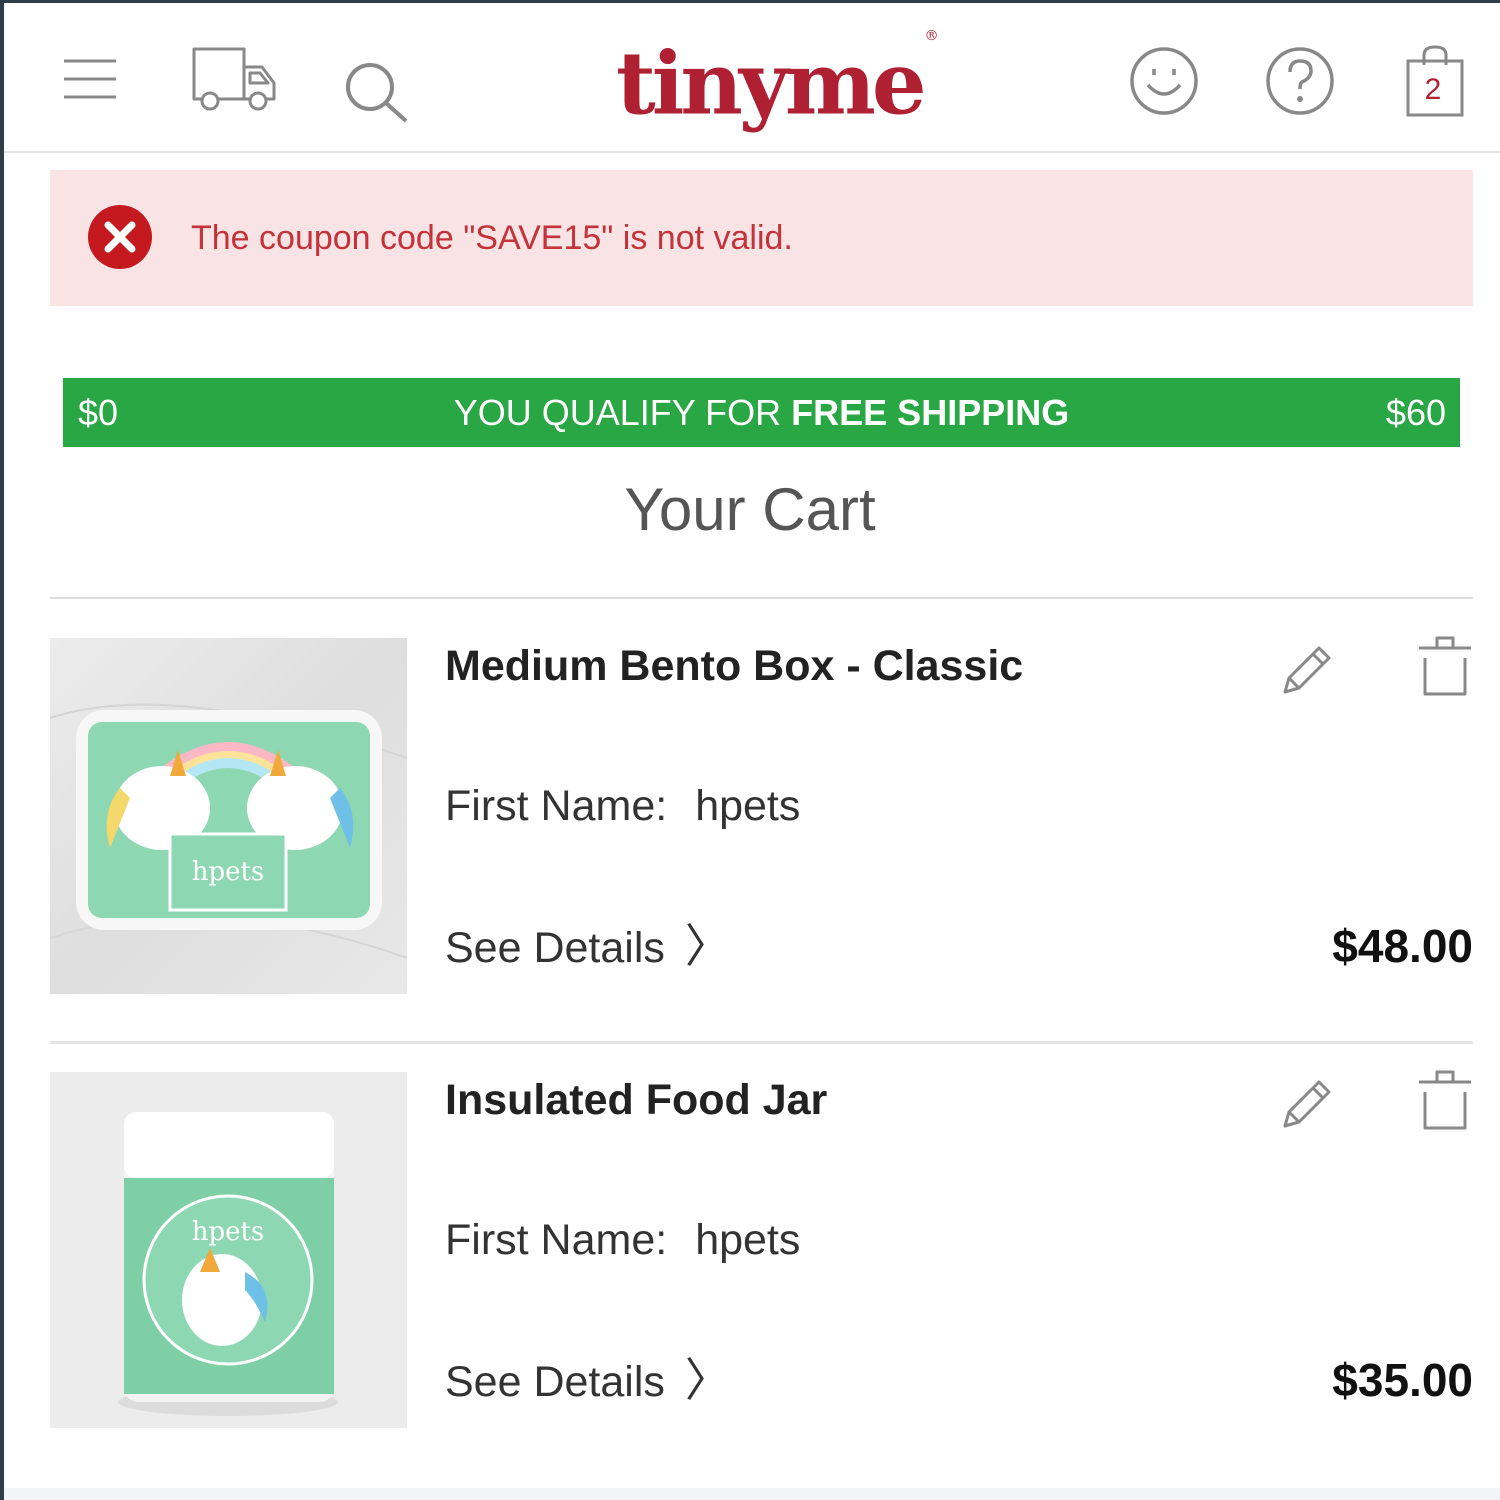 This screenshot has width=1500, height=1500. What do you see at coordinates (2, 750) in the screenshot?
I see `window-left-border` at bounding box center [2, 750].